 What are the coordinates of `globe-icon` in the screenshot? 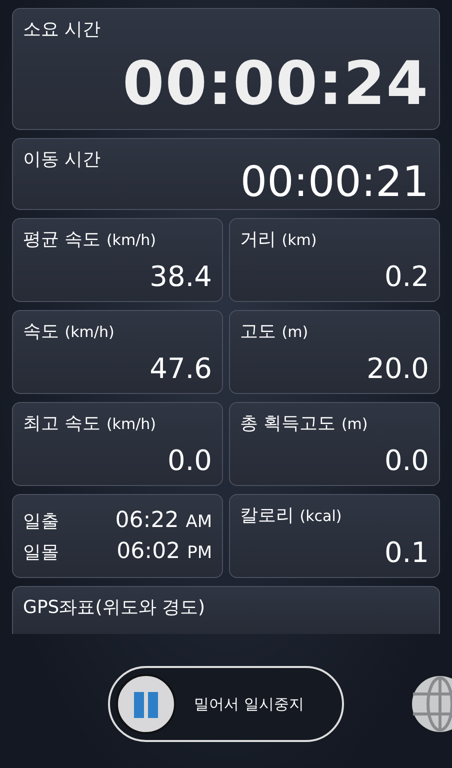 It's located at (431, 704).